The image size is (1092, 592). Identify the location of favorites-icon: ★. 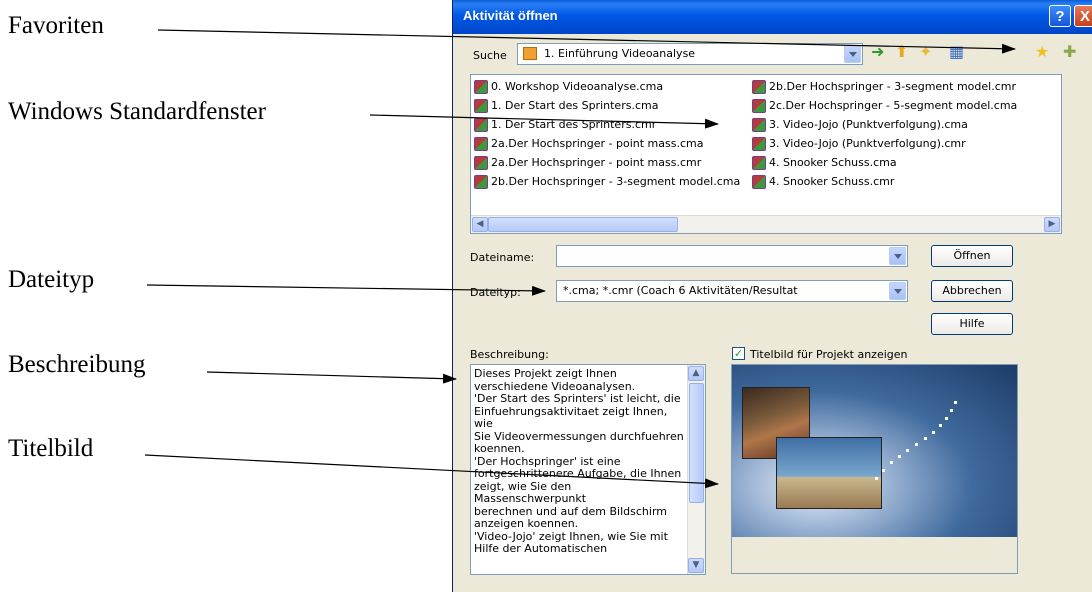
(1042, 52).